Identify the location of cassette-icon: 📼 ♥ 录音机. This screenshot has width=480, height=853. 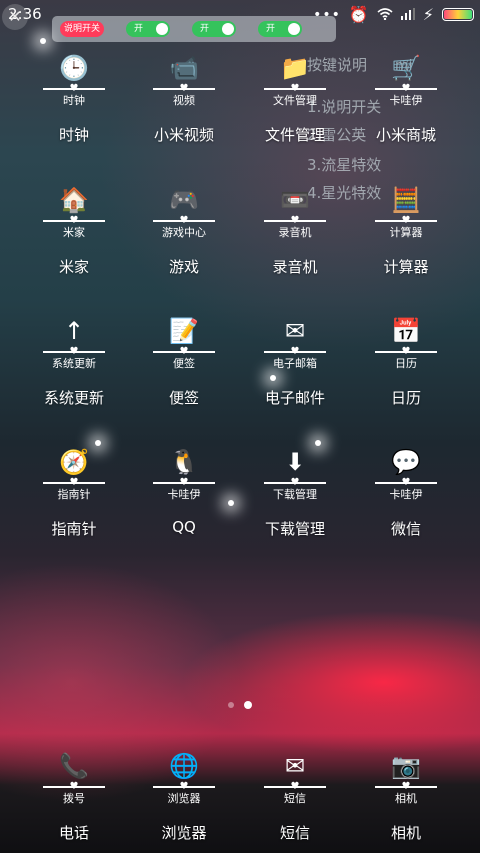
(295, 216).